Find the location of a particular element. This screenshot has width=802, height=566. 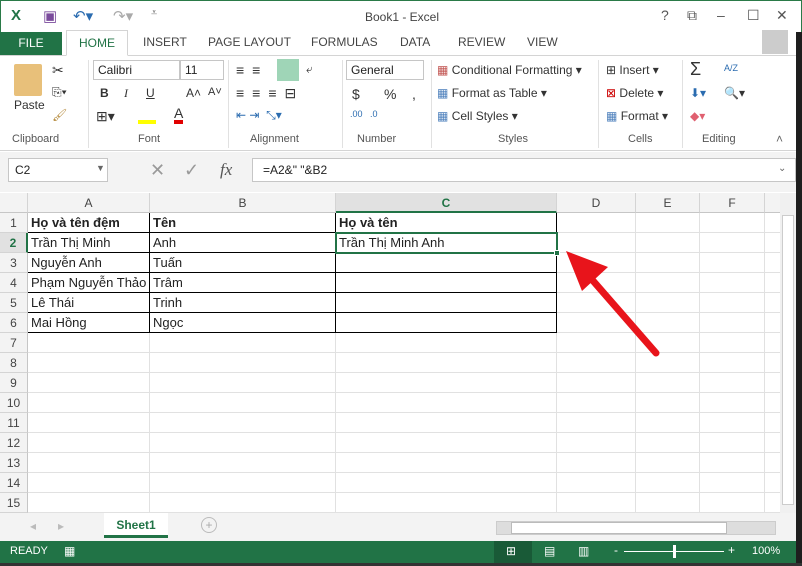

cell-B9 is located at coordinates (243, 383).